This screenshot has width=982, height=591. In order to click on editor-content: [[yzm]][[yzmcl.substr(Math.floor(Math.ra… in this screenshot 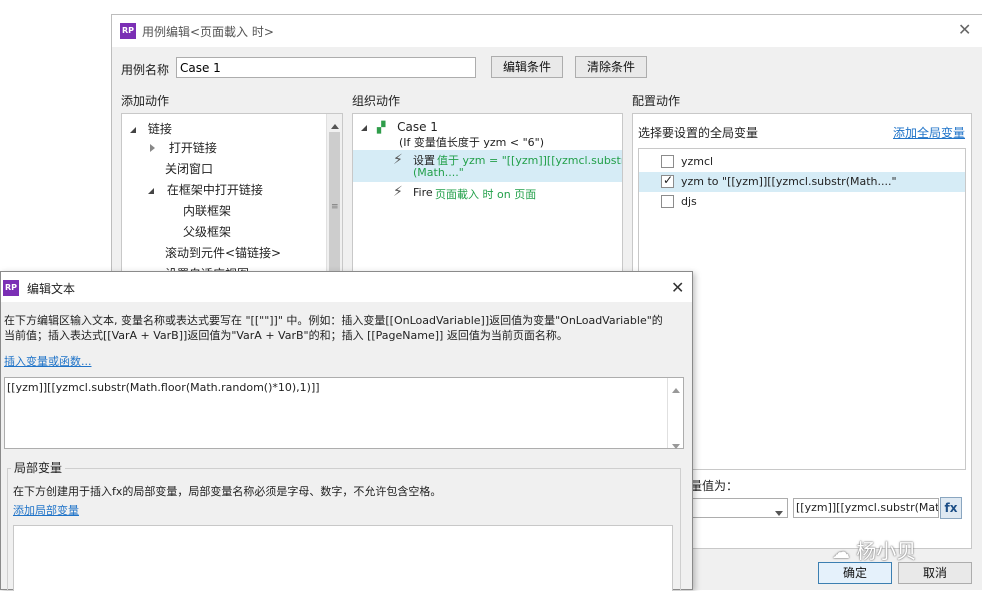, I will do `click(163, 387)`.